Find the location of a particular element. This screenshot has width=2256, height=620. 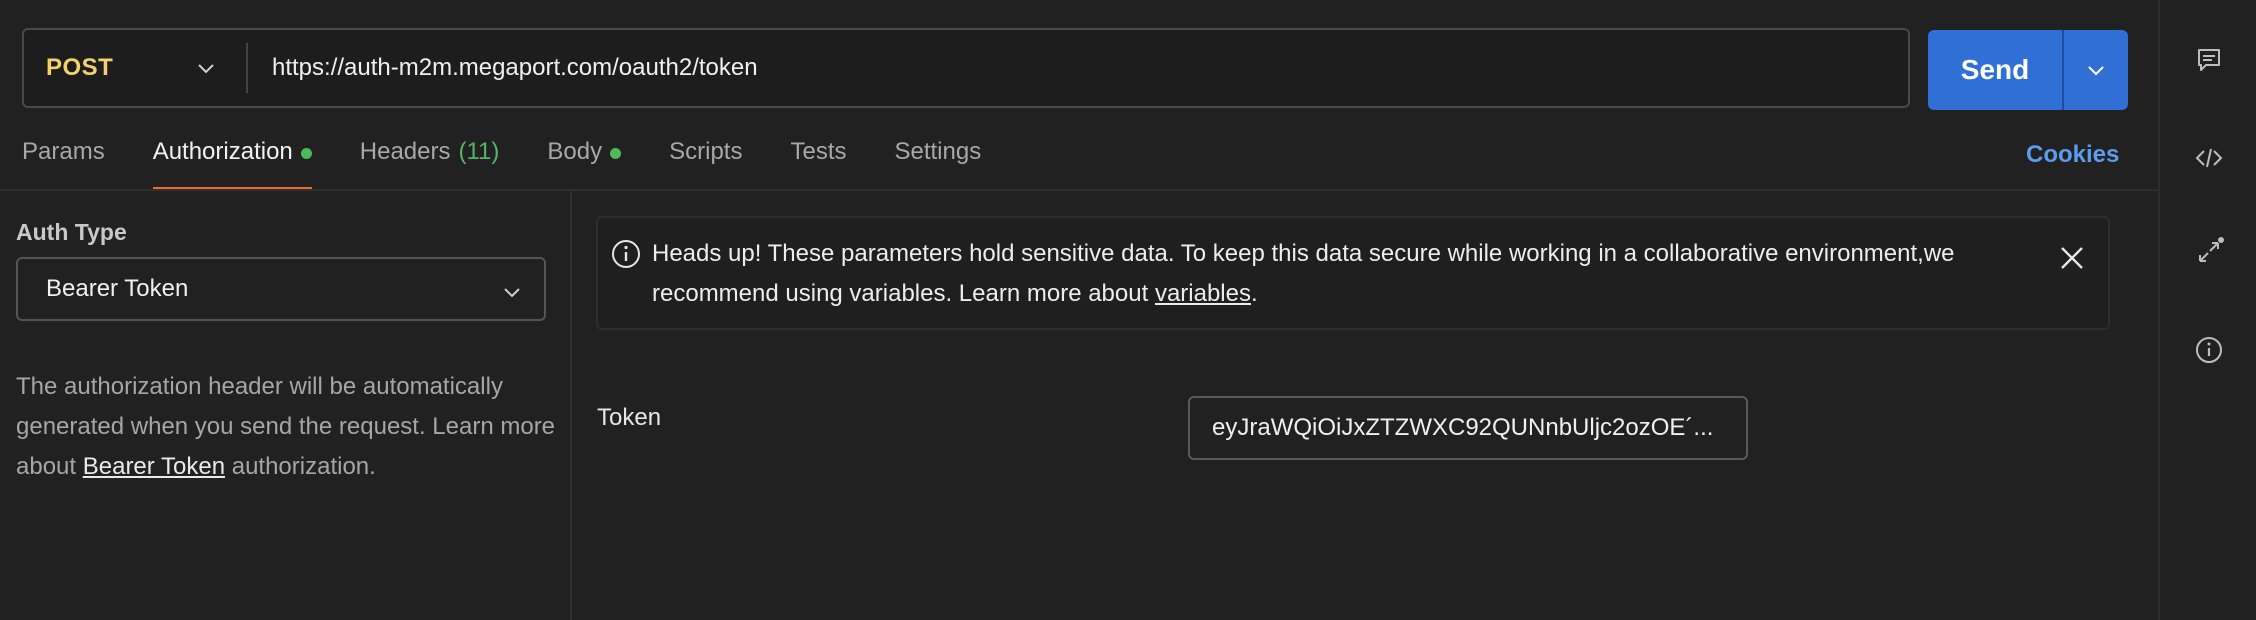

code-icon is located at coordinates (2209, 158).